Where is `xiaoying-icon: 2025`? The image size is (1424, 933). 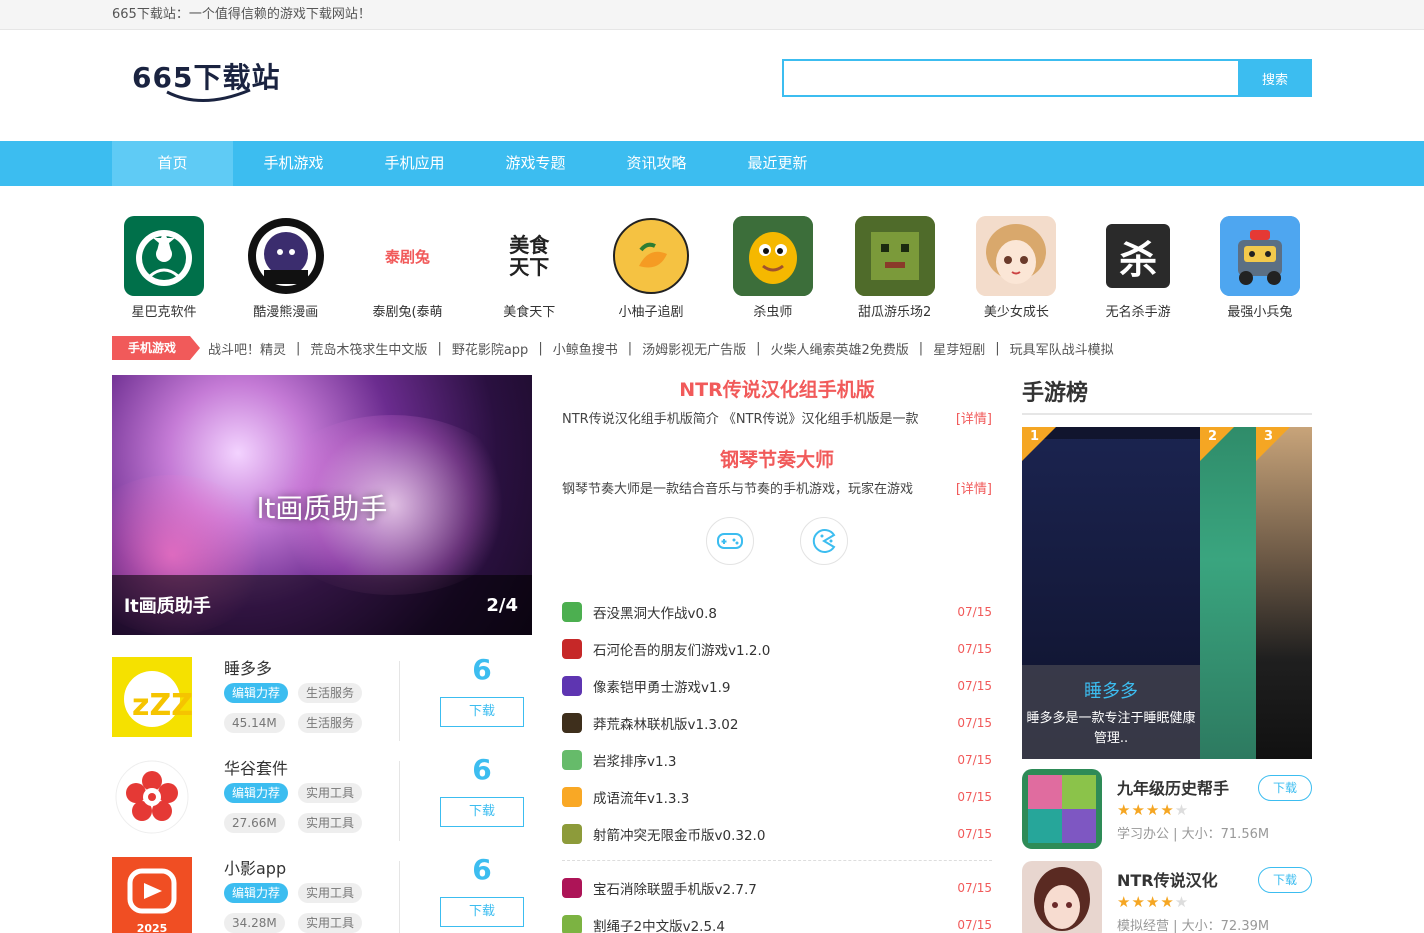
xiaoying-icon: 2025 is located at coordinates (152, 895).